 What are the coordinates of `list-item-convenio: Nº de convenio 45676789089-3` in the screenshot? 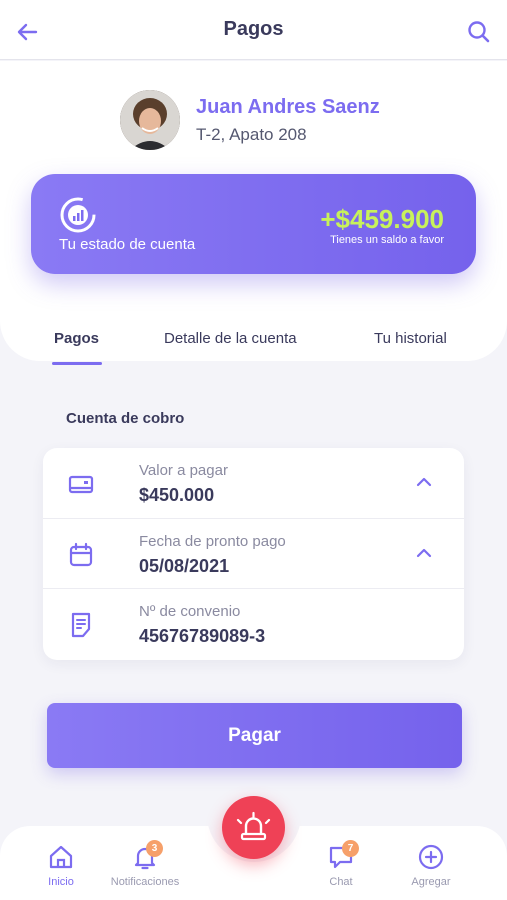 It's located at (253, 623).